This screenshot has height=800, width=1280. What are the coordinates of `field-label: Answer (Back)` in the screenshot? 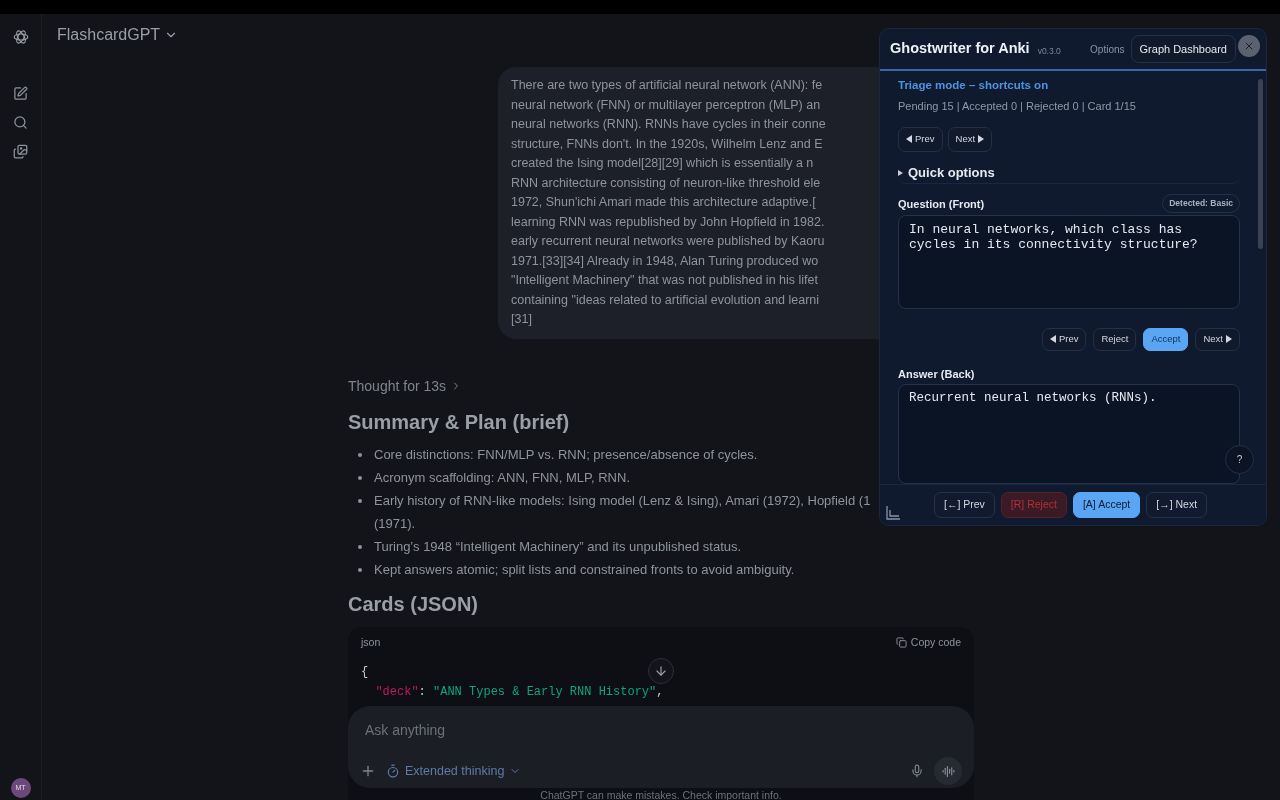 It's located at (937, 374).